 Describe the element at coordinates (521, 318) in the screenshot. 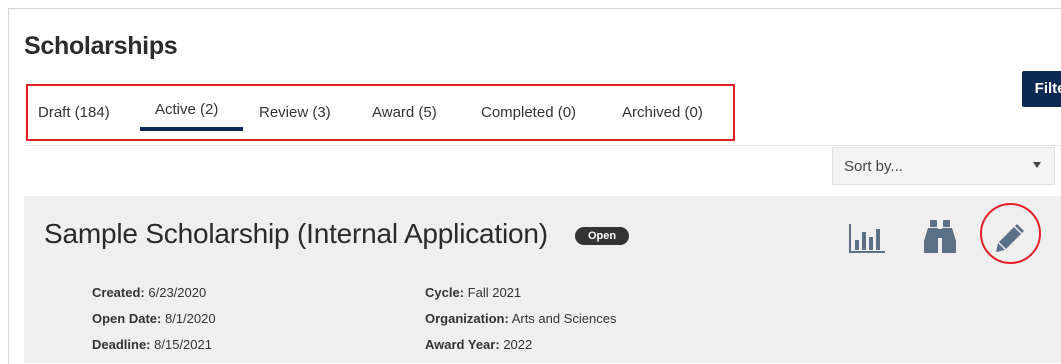

I see `organization: Organization: Arts and Sciences` at that location.